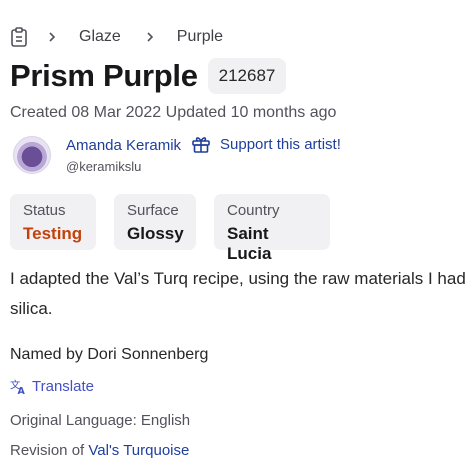  What do you see at coordinates (53, 233) in the screenshot?
I see `status-value: Testing` at bounding box center [53, 233].